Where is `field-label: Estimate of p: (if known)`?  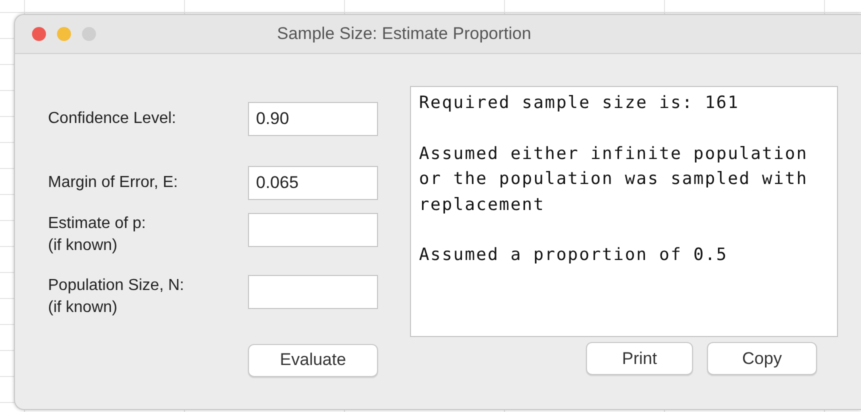 field-label: Estimate of p: (if known) is located at coordinates (97, 235).